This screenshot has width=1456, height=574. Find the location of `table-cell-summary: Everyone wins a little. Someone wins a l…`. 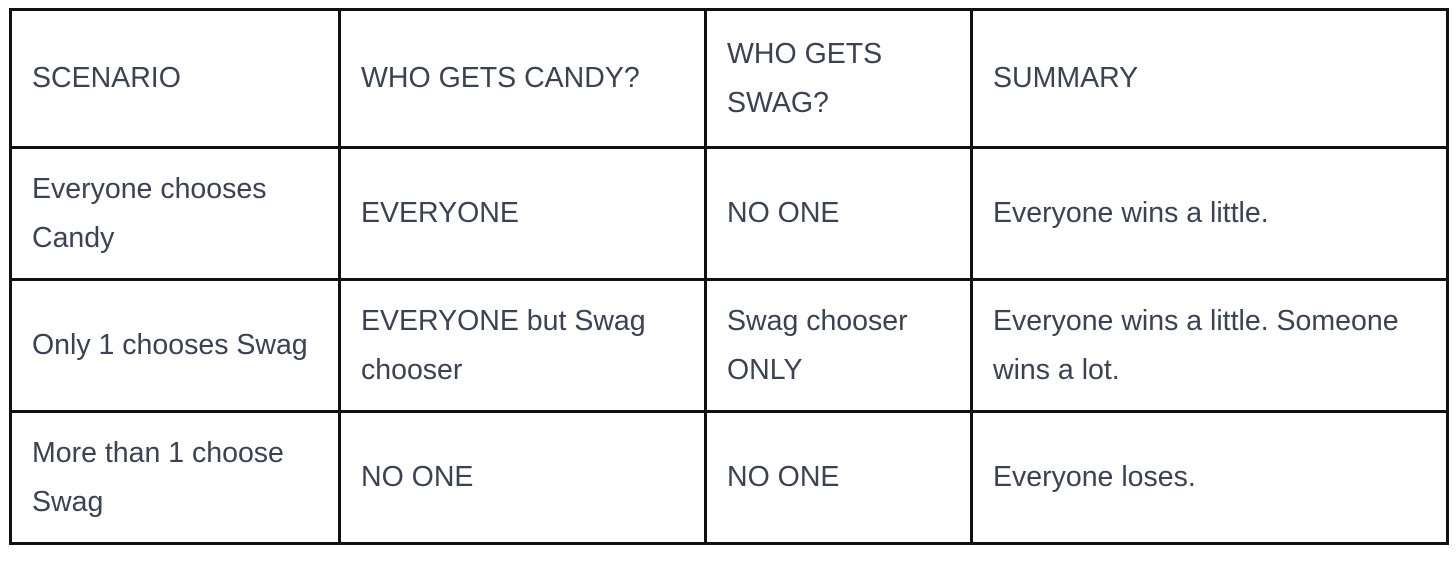

table-cell-summary: Everyone wins a little. Someone wins a l… is located at coordinates (1209, 345).